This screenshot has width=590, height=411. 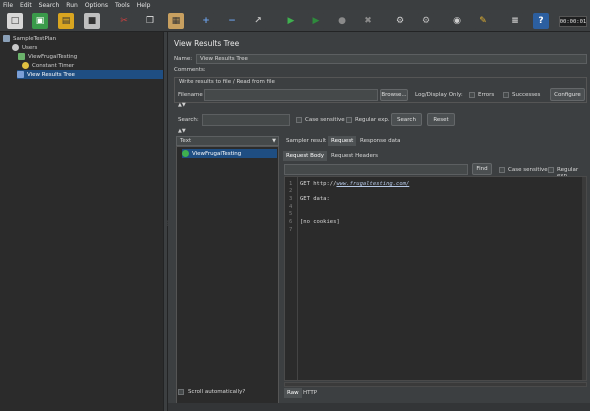 What do you see at coordinates (21, 56) in the screenshot?
I see `http-sampler-icon` at bounding box center [21, 56].